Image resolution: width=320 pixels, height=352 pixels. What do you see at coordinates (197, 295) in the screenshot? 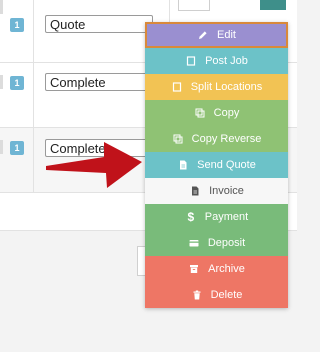
I see `trash-icon` at bounding box center [197, 295].